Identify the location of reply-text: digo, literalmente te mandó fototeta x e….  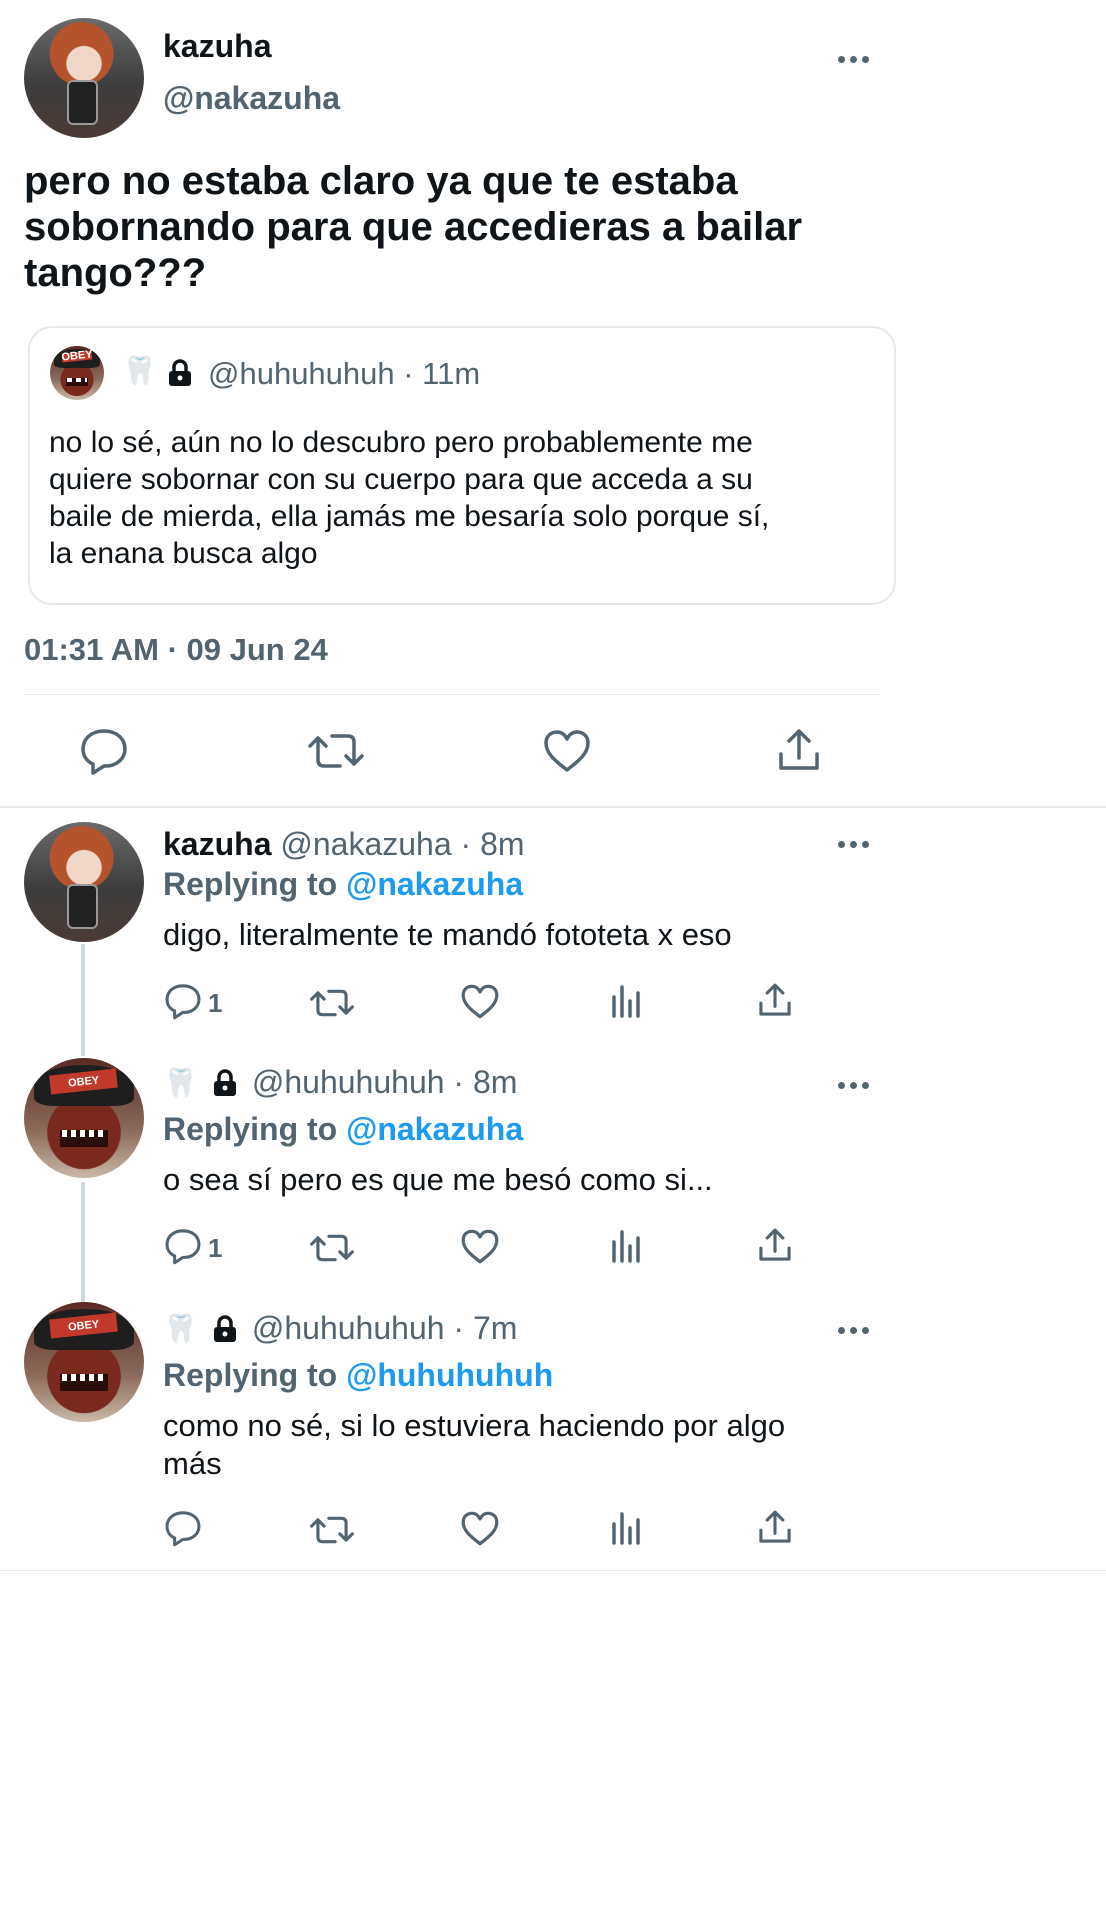
(447, 934).